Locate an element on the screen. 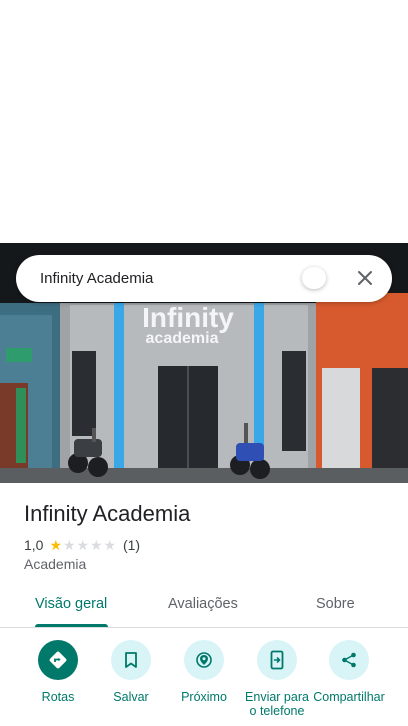  nearby-icon is located at coordinates (204, 660).